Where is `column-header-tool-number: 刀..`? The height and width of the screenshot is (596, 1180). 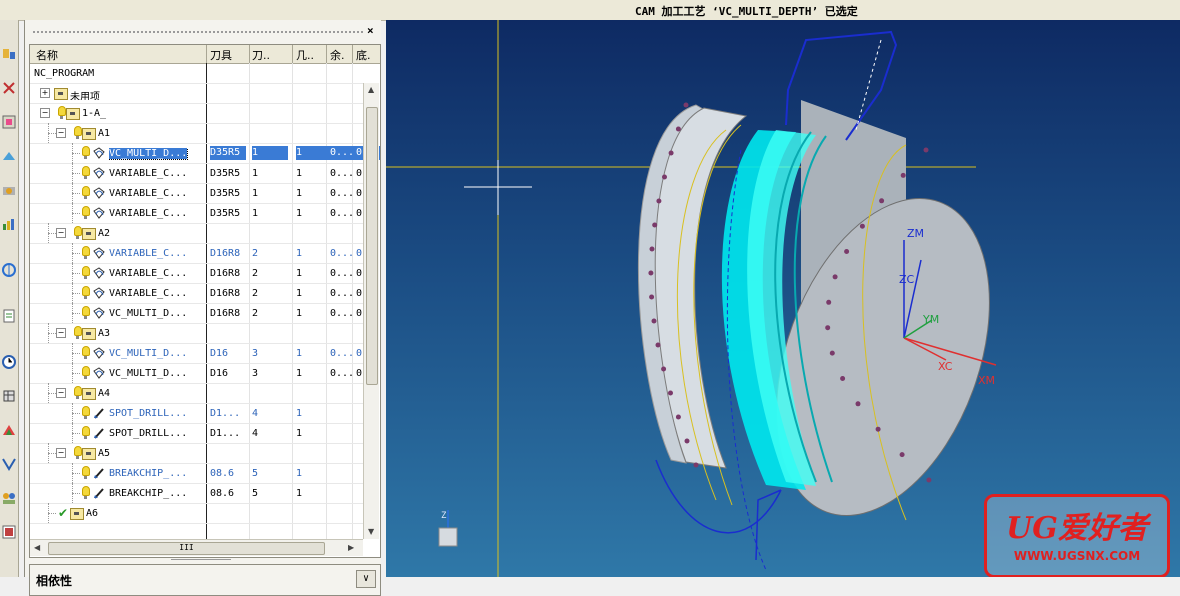
column-header-tool-number: 刀.. is located at coordinates (271, 54).